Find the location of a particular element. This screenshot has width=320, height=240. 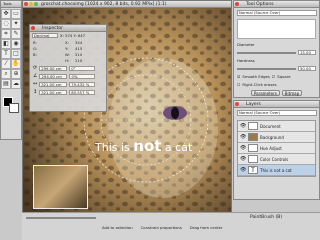

hardness-value: 50.00 is located at coordinates (307, 68).